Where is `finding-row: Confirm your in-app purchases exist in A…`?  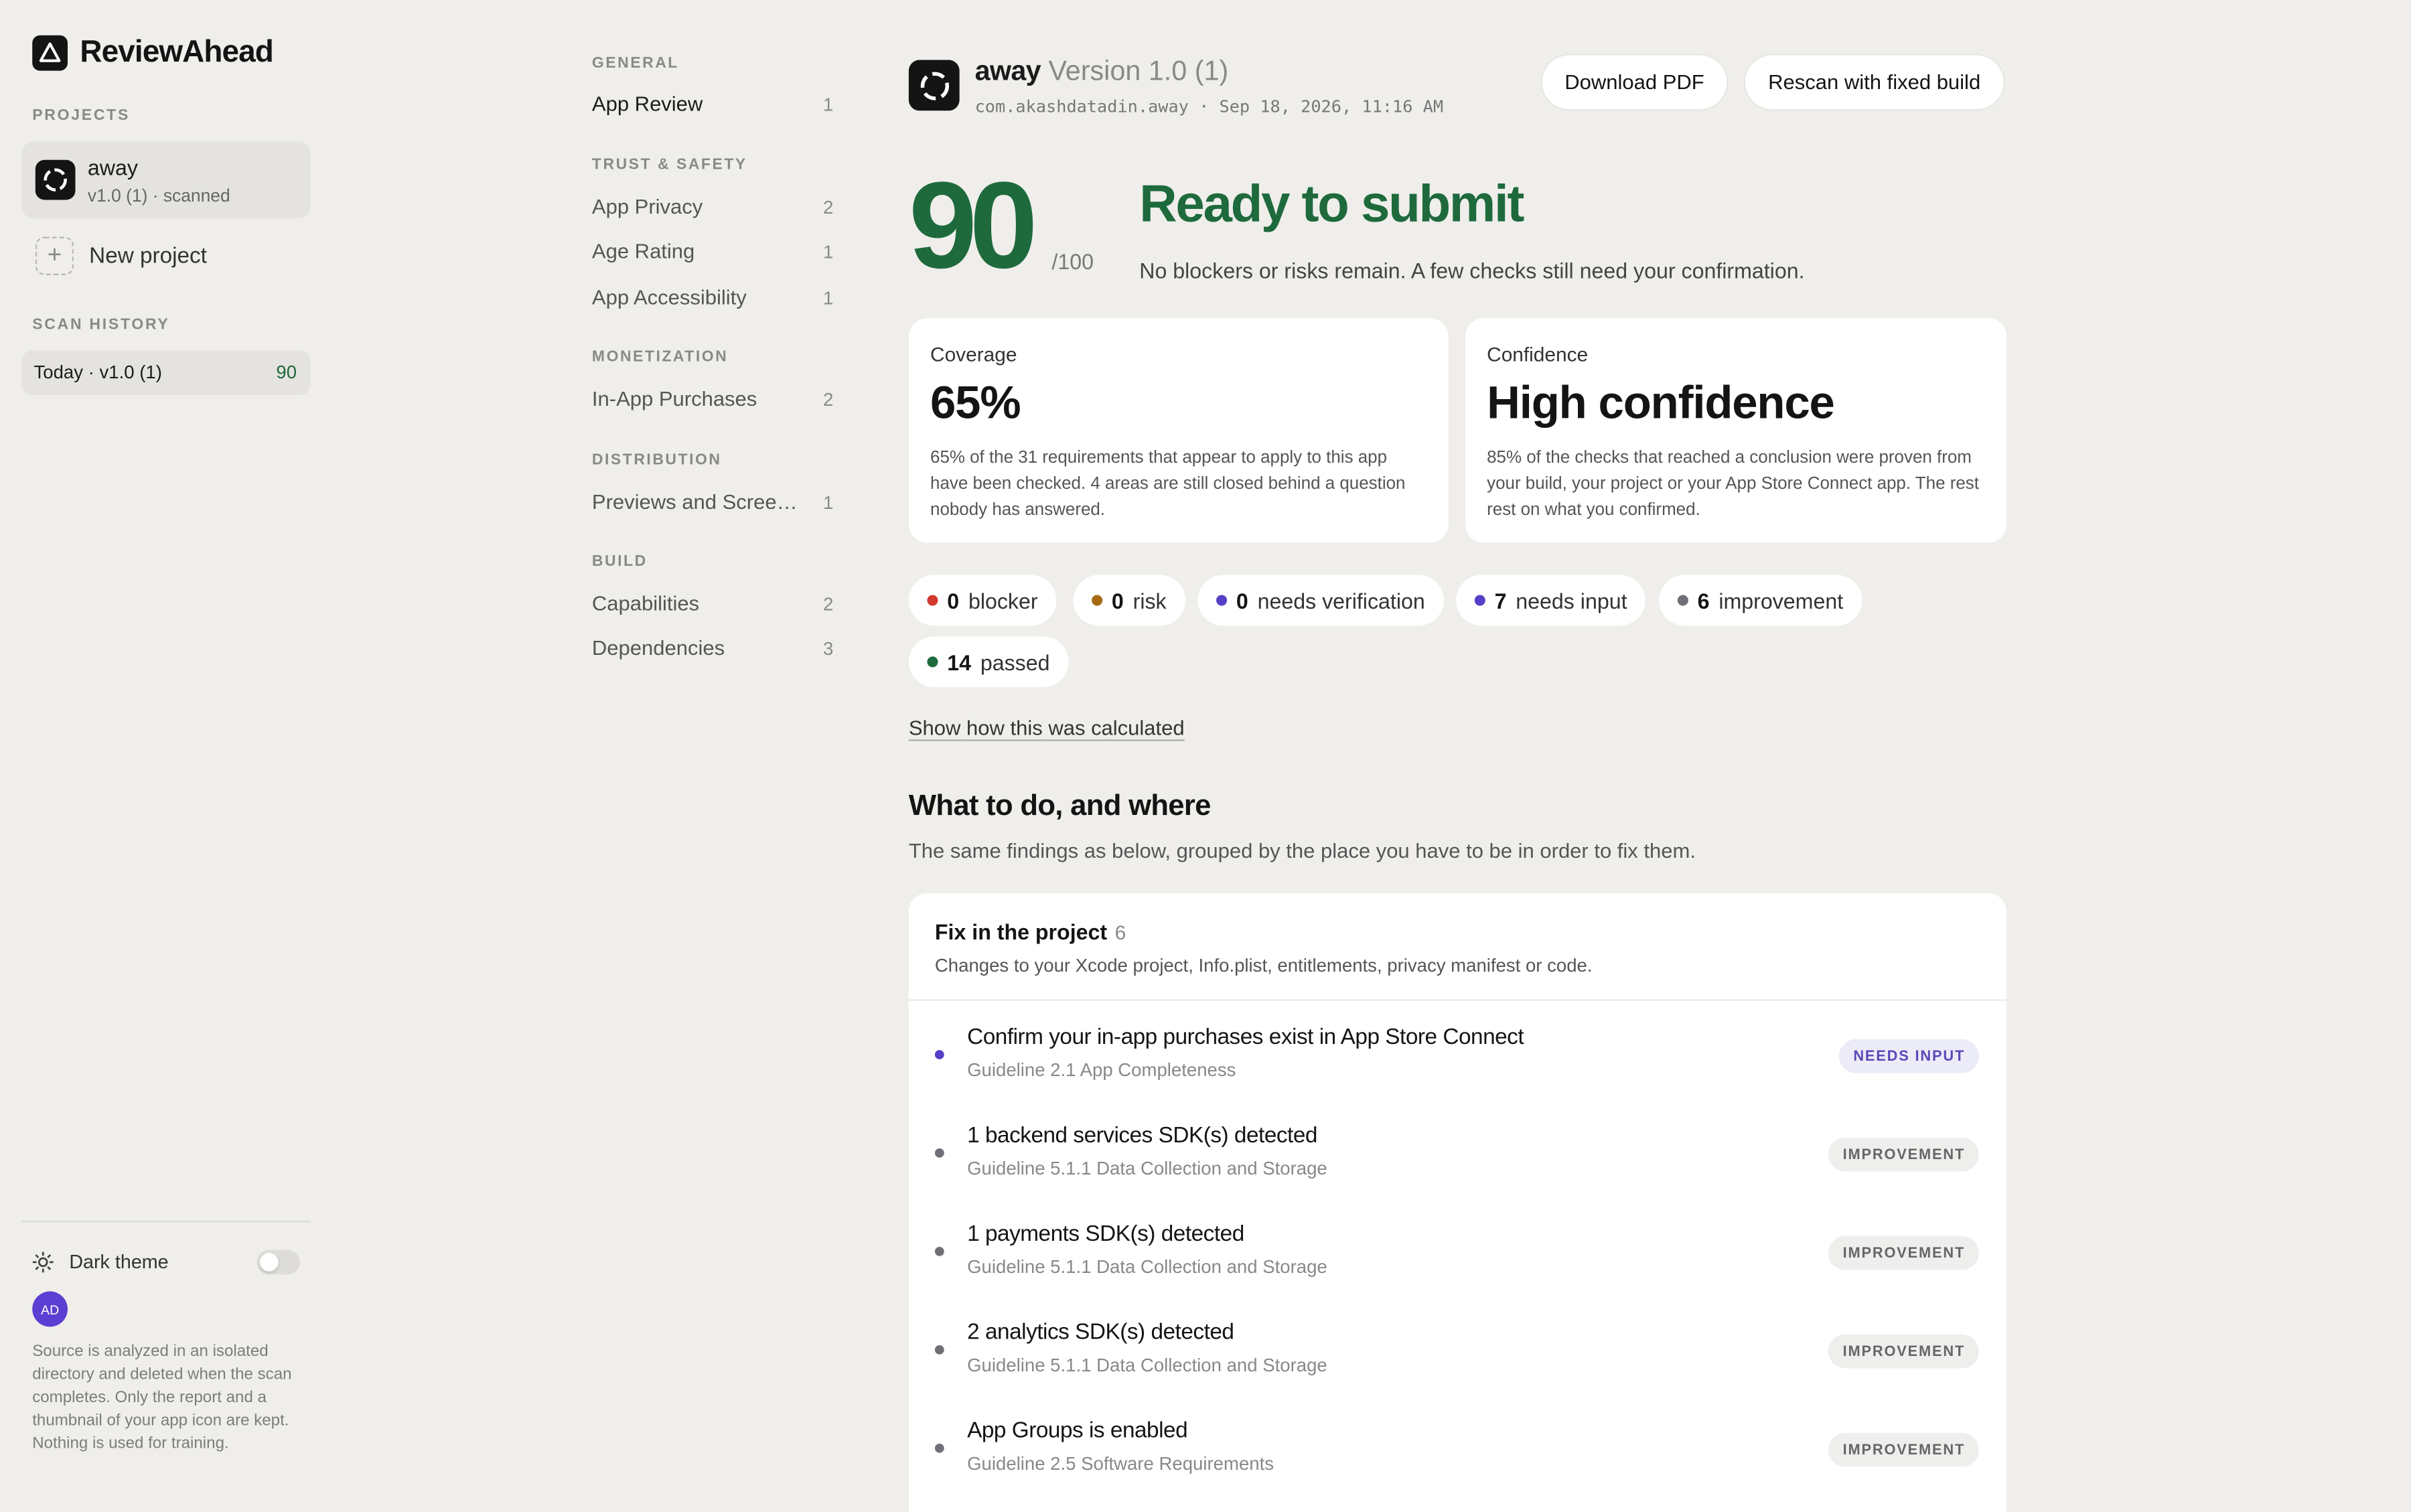
finding-row: Confirm your in-app purchases exist in A… is located at coordinates (1457, 1050).